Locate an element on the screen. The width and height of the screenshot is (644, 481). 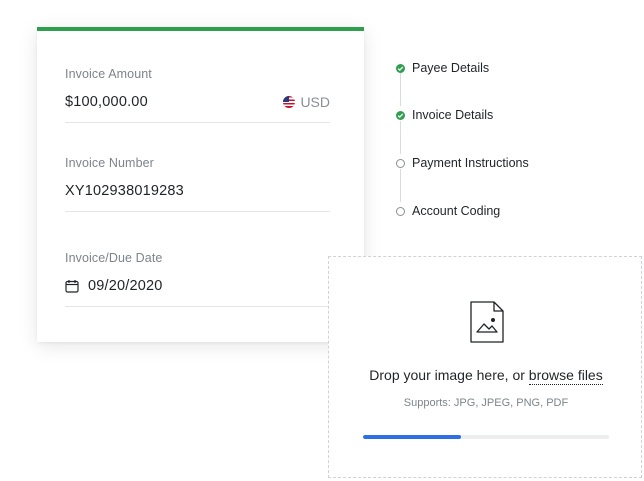
currency-selector: USD is located at coordinates (306, 102).